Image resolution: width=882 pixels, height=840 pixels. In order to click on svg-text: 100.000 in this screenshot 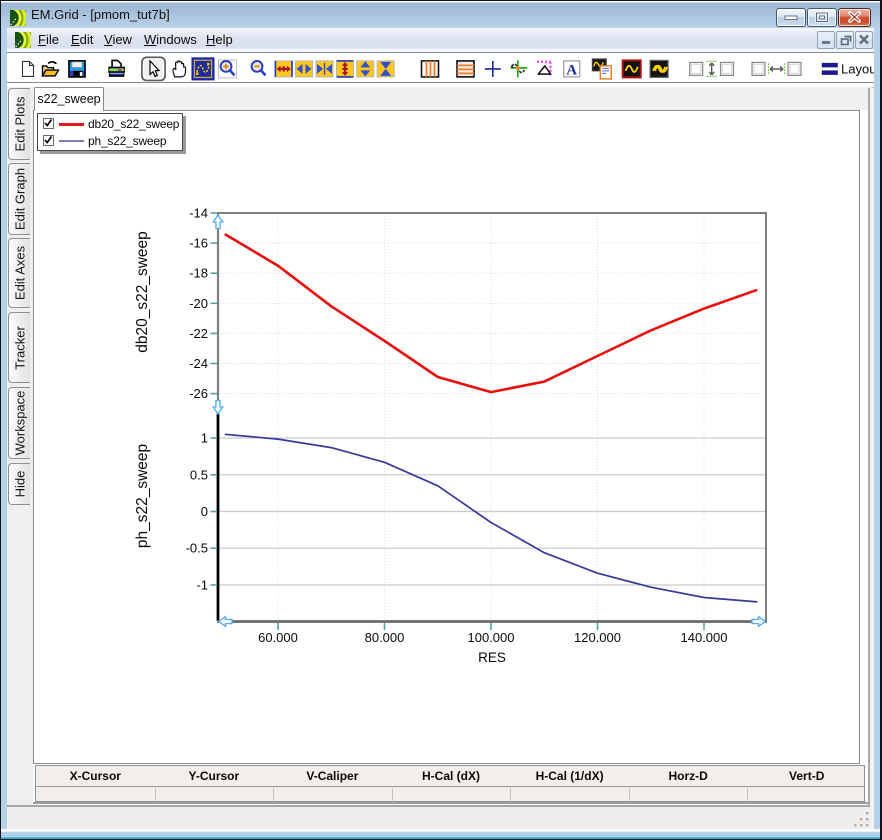, I will do `click(491, 637)`.